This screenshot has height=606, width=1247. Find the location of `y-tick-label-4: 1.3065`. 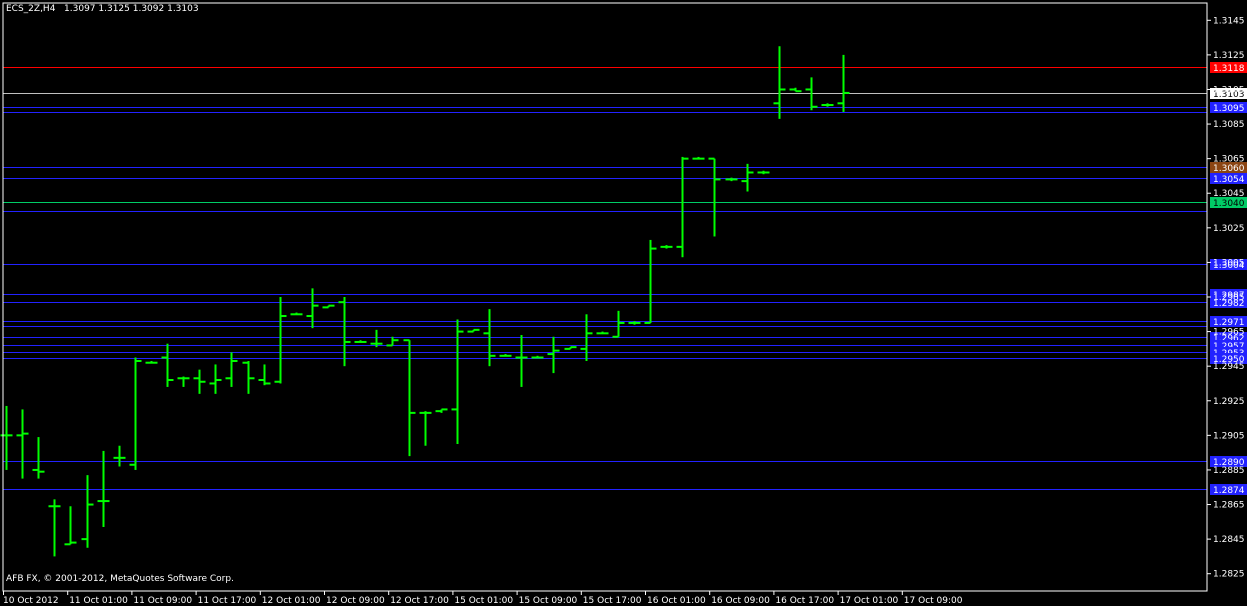

y-tick-label-4: 1.3065 is located at coordinates (1229, 160).